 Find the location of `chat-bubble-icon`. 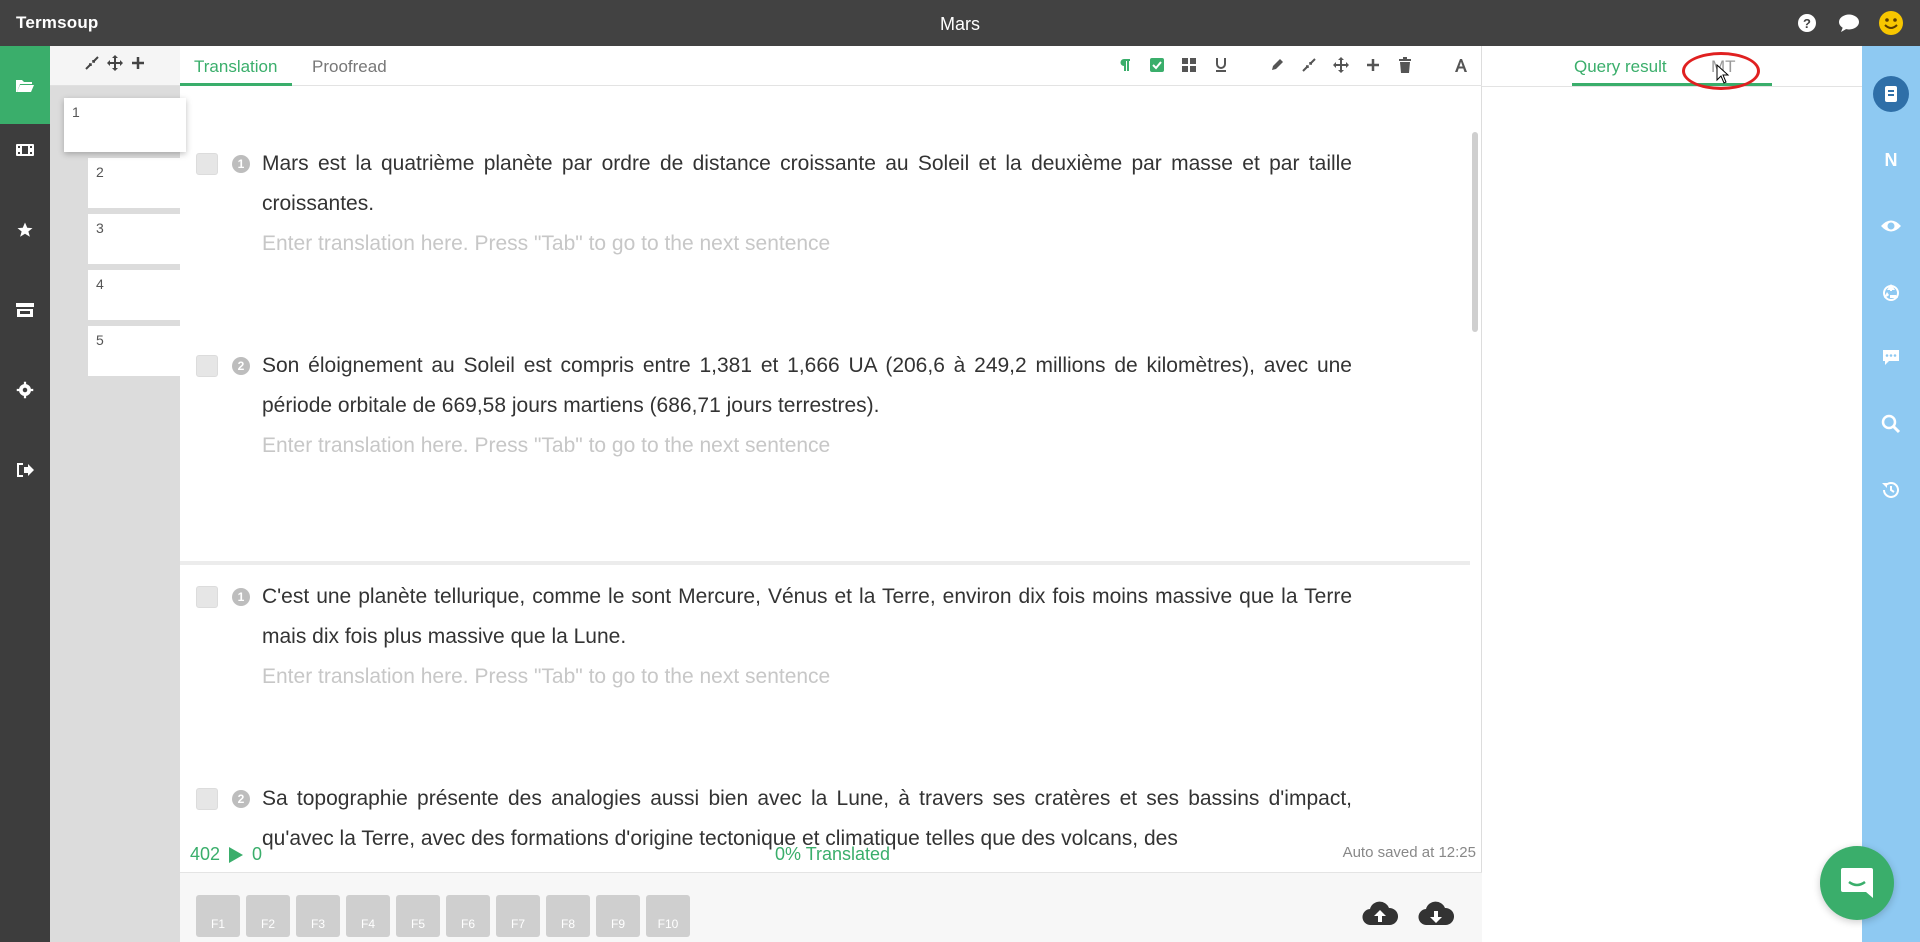

chat-bubble-icon is located at coordinates (1849, 23).